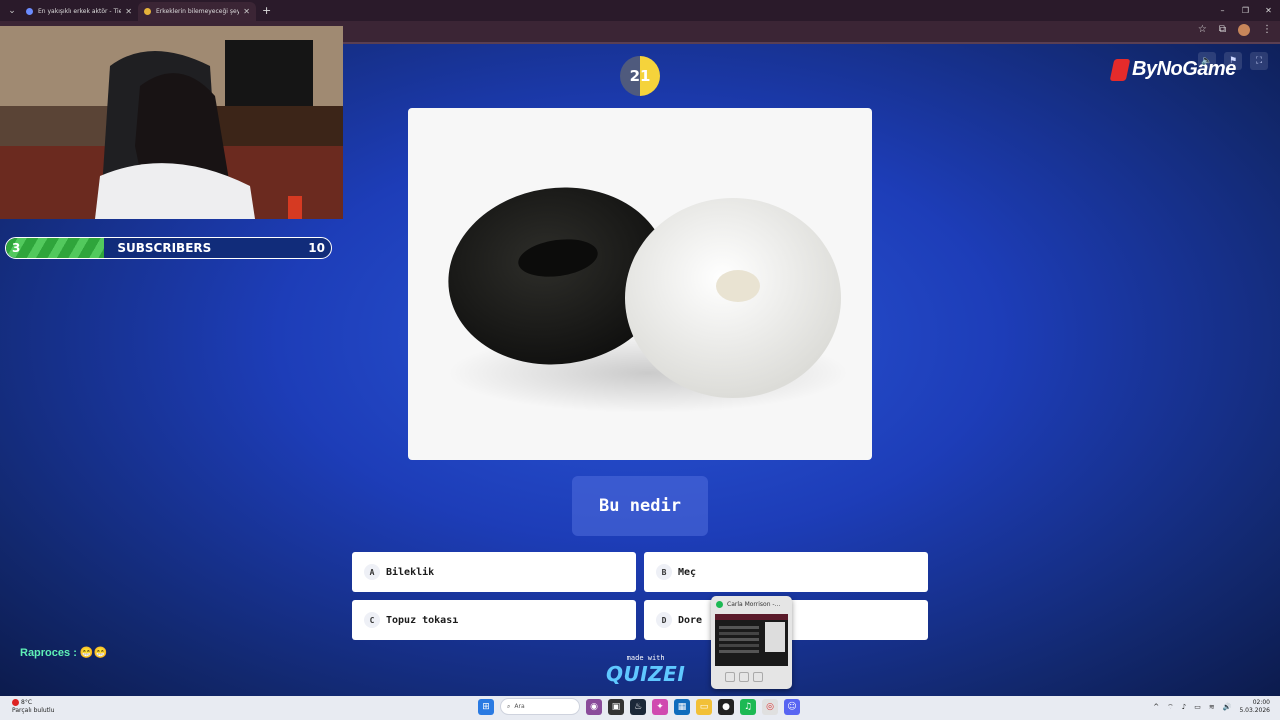 The image size is (1280, 720). I want to click on answer-option-a: A Bileklik, so click(494, 572).